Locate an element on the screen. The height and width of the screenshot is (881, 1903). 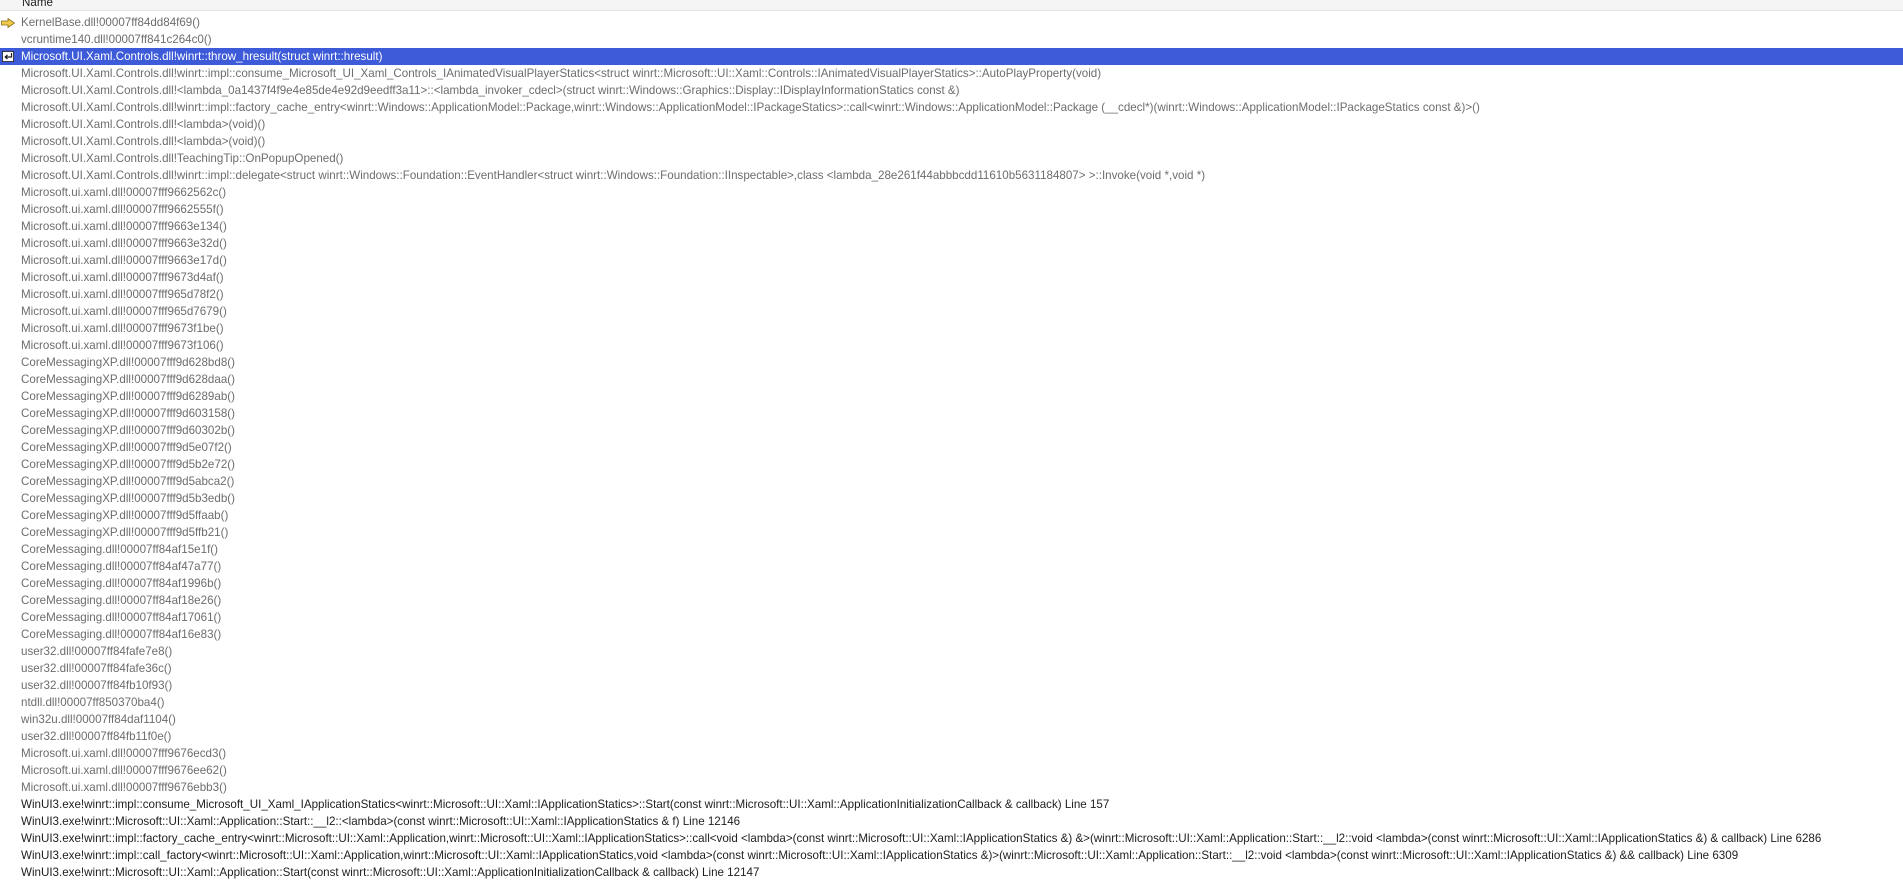
call-stack-frame: CoreMessagingXP.dll!00007fff9d5e07f2() is located at coordinates (951, 447).